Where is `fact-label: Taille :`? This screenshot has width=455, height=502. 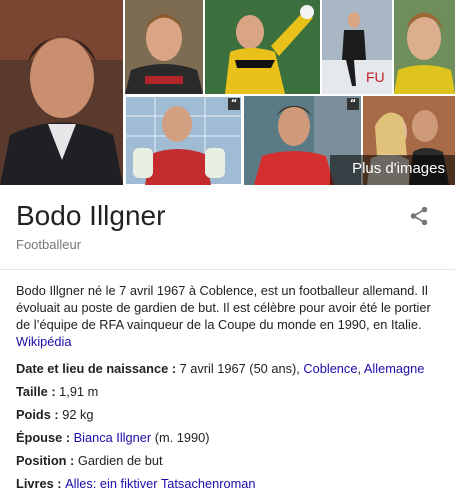 fact-label: Taille : is located at coordinates (38, 391).